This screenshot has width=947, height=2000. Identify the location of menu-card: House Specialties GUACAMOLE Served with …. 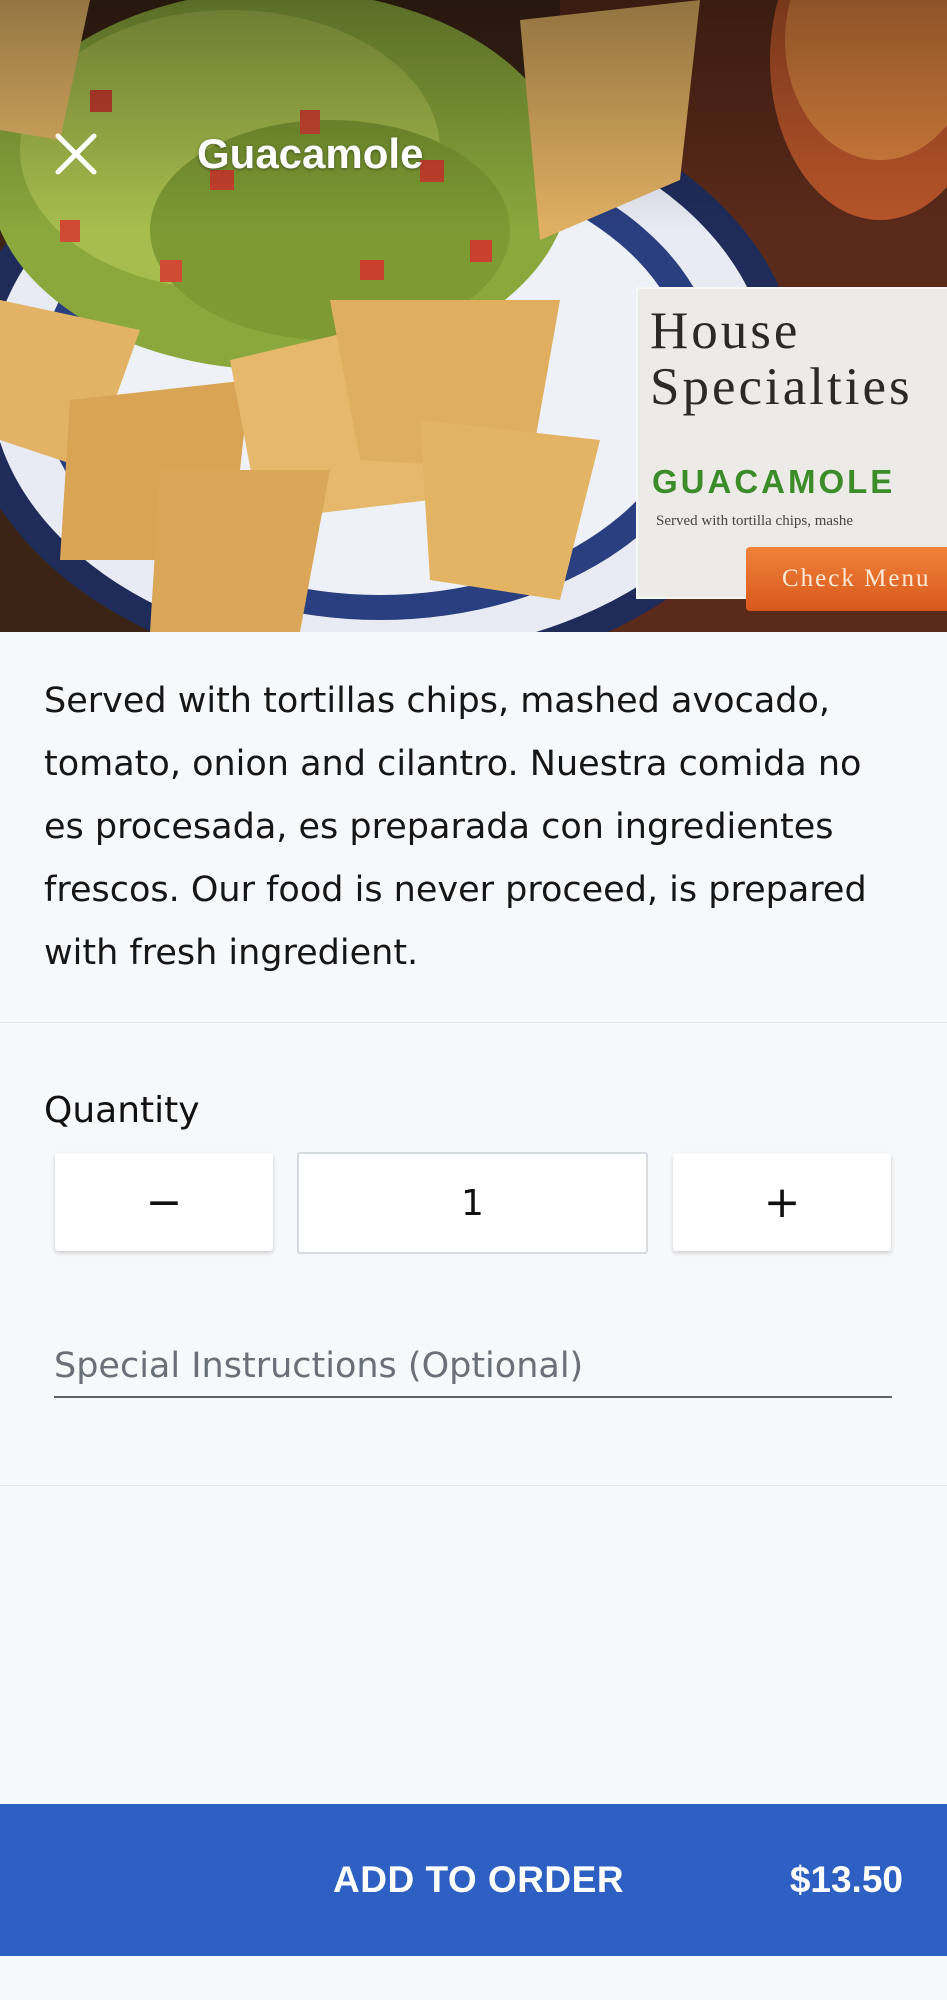
(791, 449).